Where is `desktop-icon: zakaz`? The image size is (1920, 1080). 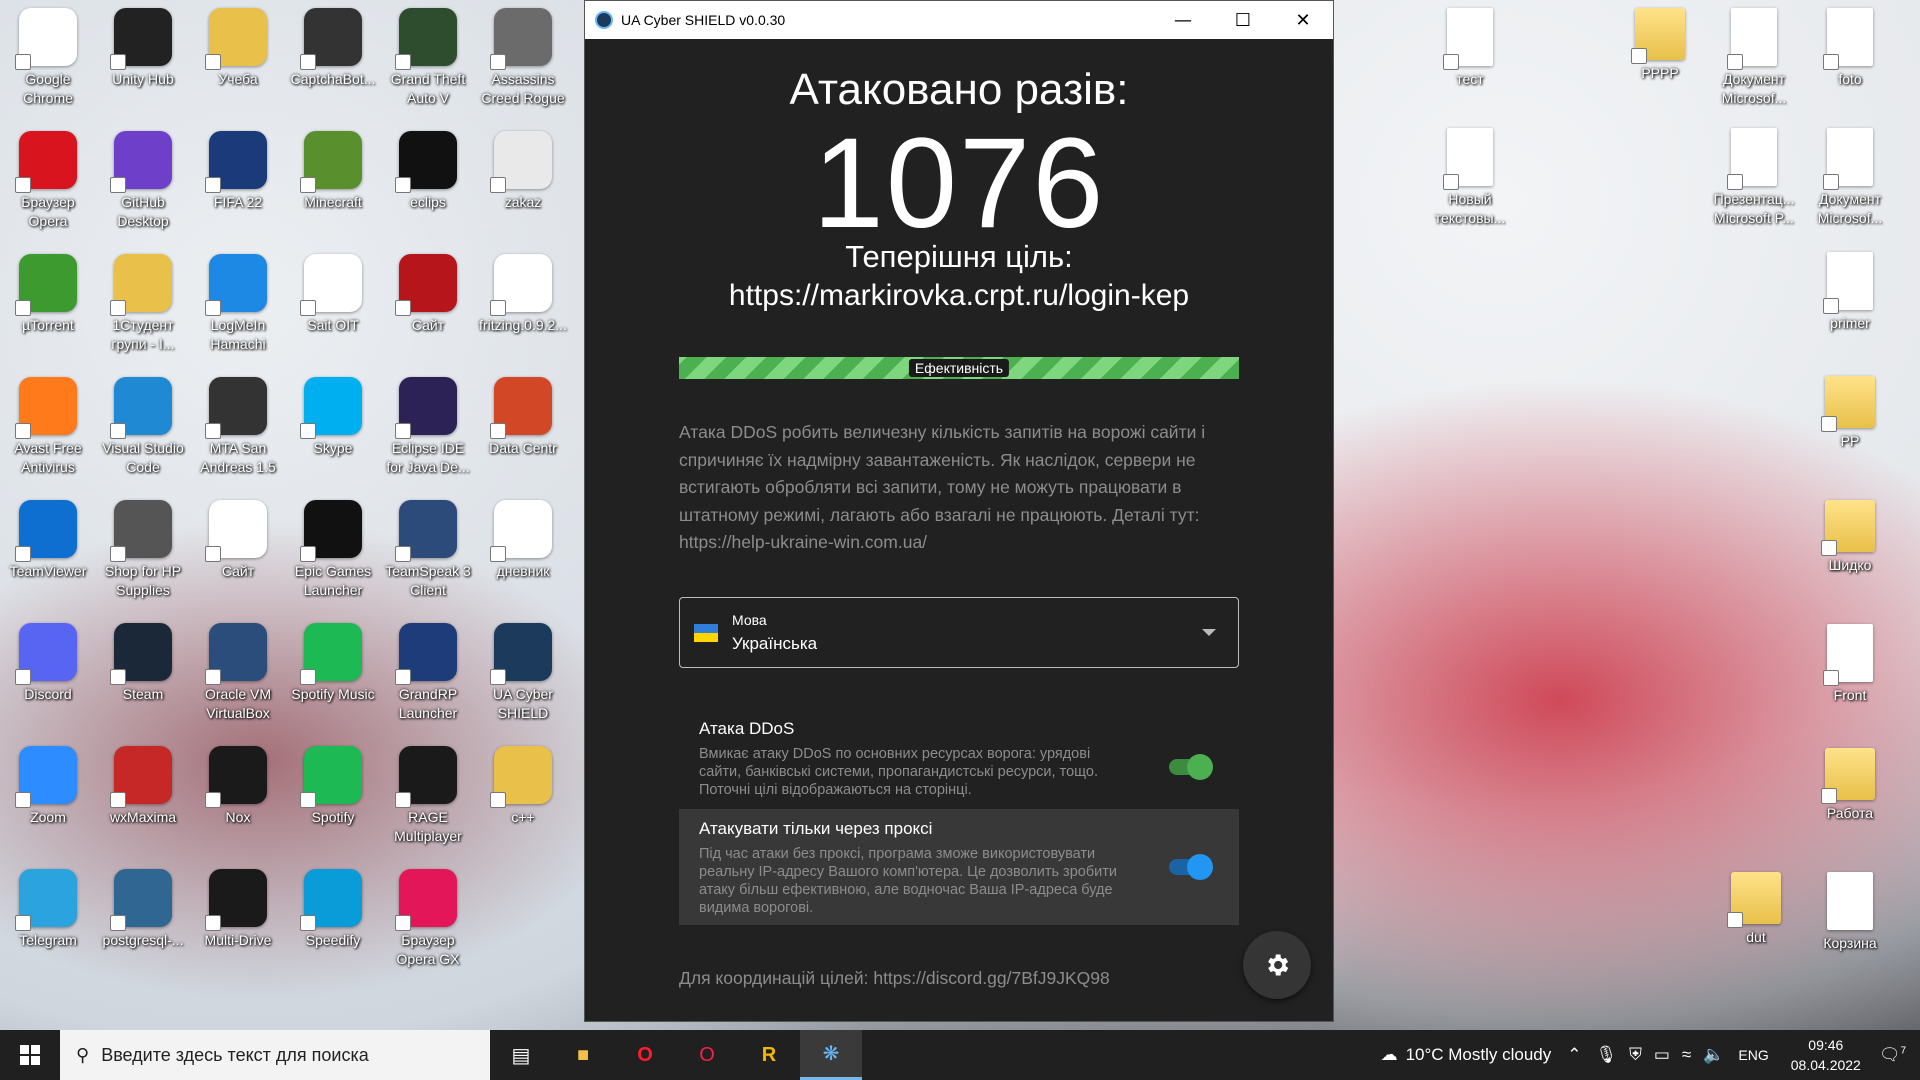 desktop-icon: zakaz is located at coordinates (523, 171).